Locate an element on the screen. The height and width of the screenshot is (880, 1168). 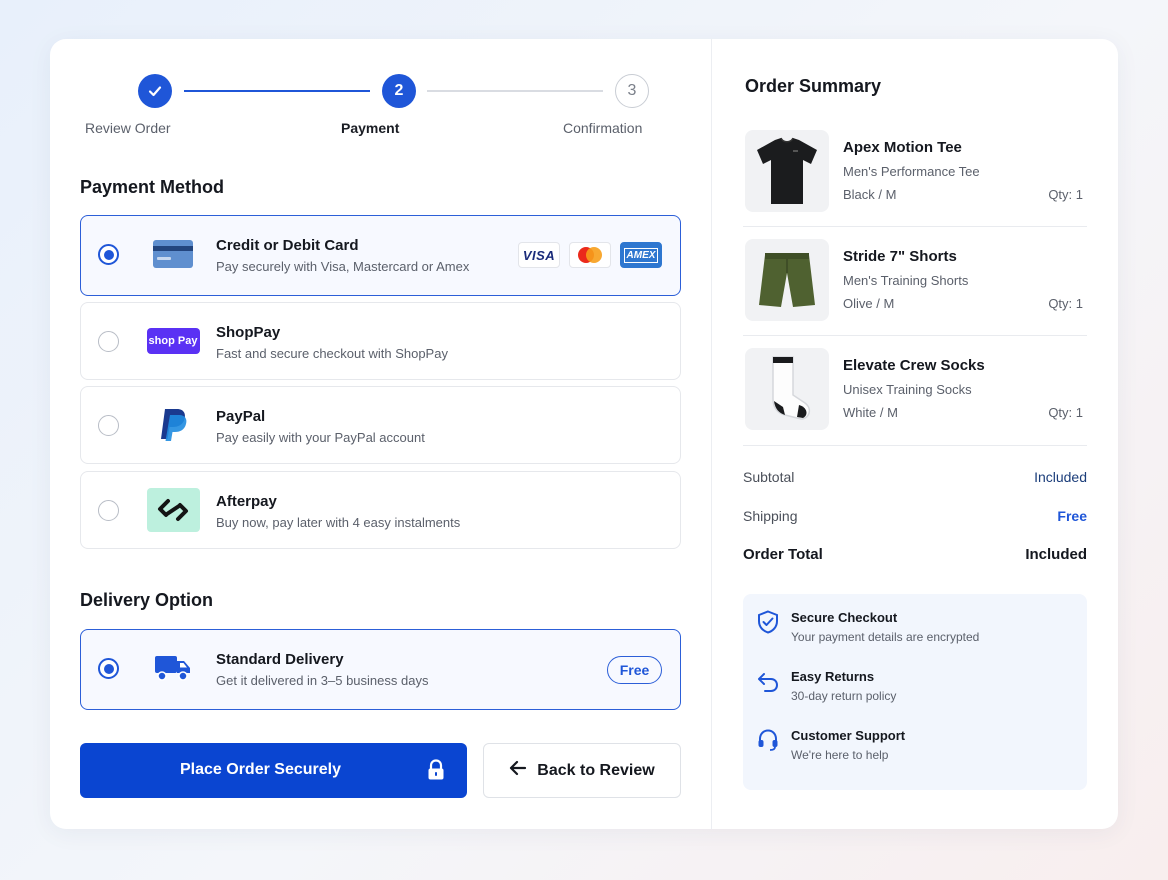
step-payment: 2 is located at coordinates (399, 91).